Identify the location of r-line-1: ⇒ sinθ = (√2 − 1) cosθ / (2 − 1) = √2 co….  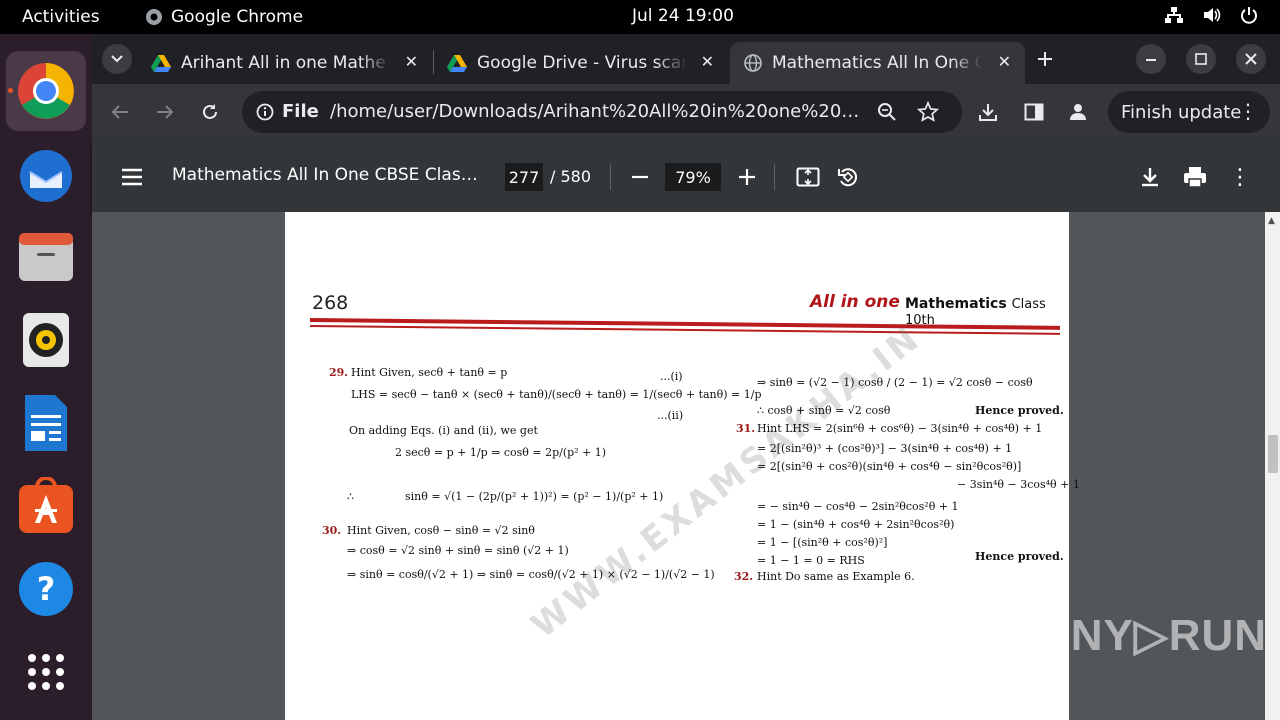
(895, 382).